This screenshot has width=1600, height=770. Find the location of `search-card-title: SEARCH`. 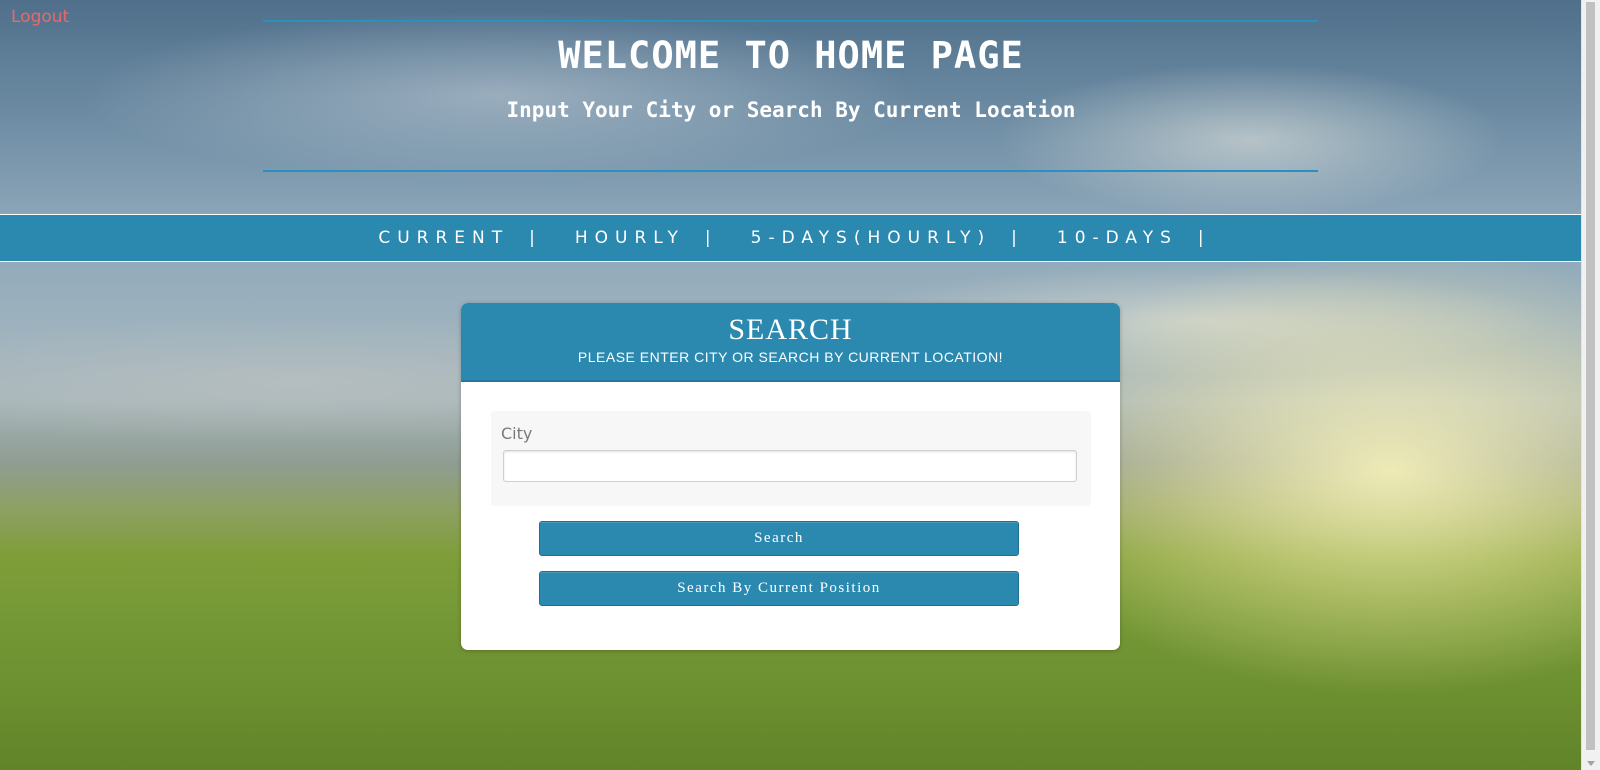

search-card-title: SEARCH is located at coordinates (790, 329).